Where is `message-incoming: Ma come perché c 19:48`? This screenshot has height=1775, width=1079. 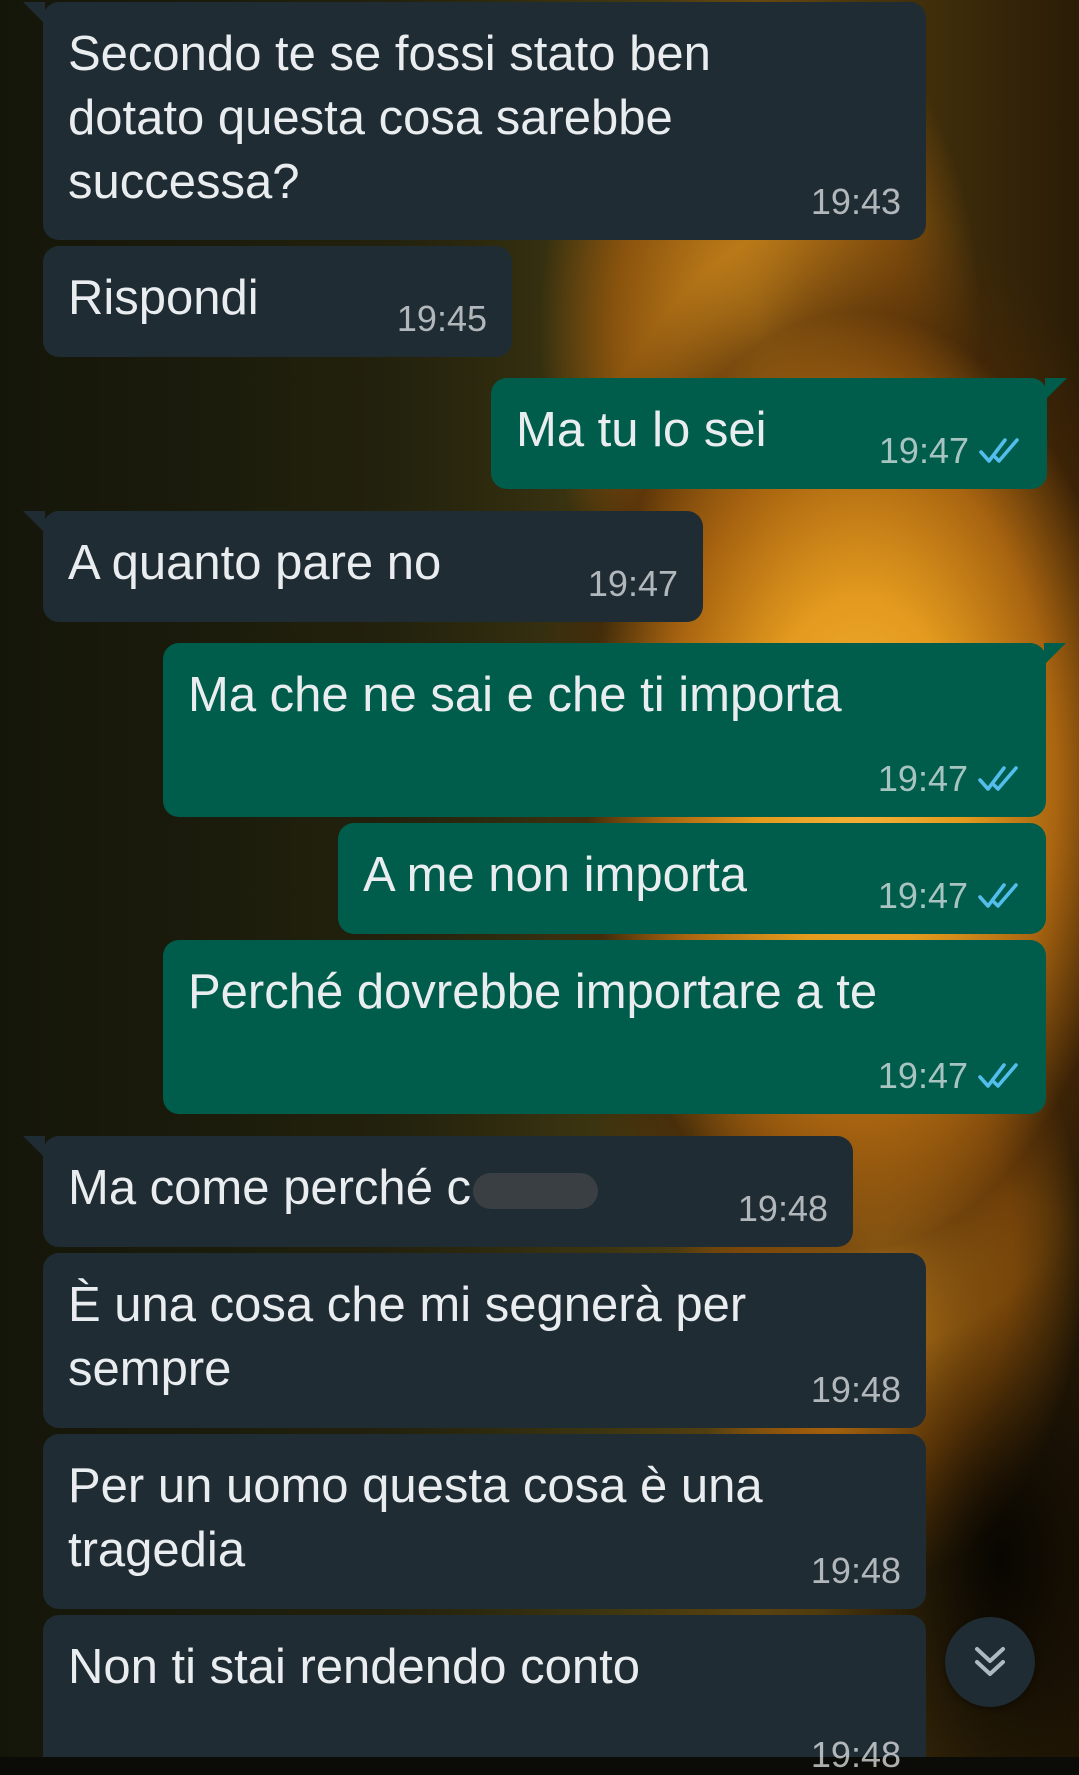
message-incoming: Ma come perché c 19:48 is located at coordinates (438, 1191).